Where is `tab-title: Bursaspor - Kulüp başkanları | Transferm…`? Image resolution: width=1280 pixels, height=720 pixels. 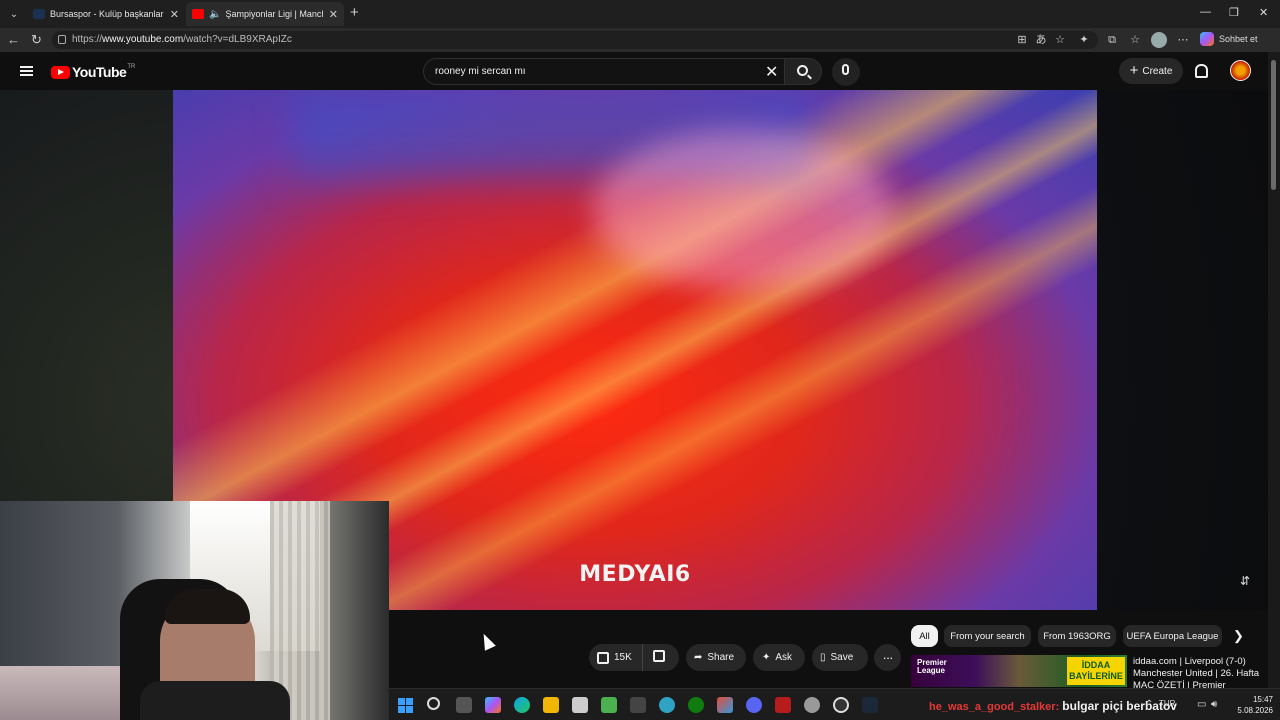 tab-title: Bursaspor - Kulüp başkanları | Transferm… is located at coordinates (107, 14).